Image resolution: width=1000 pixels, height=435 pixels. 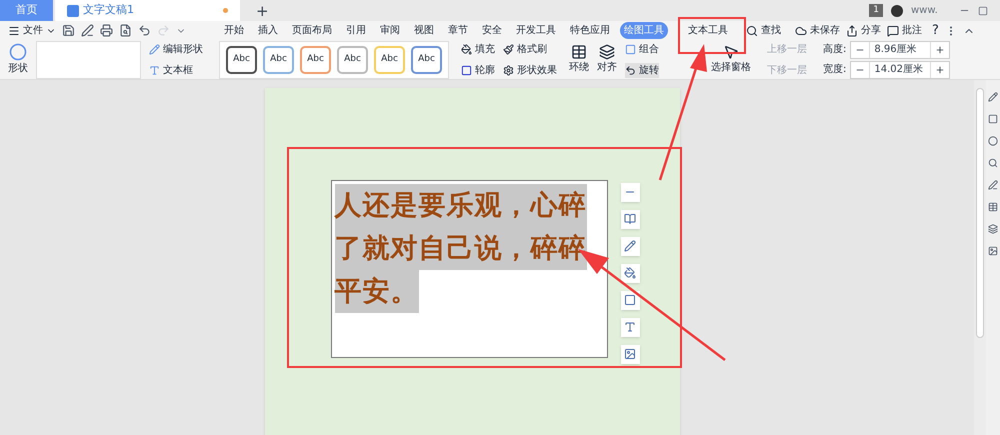 I want to click on text-box: 人还是要乐观，心碎 了就对自己说，碎碎 平安。, so click(x=469, y=269).